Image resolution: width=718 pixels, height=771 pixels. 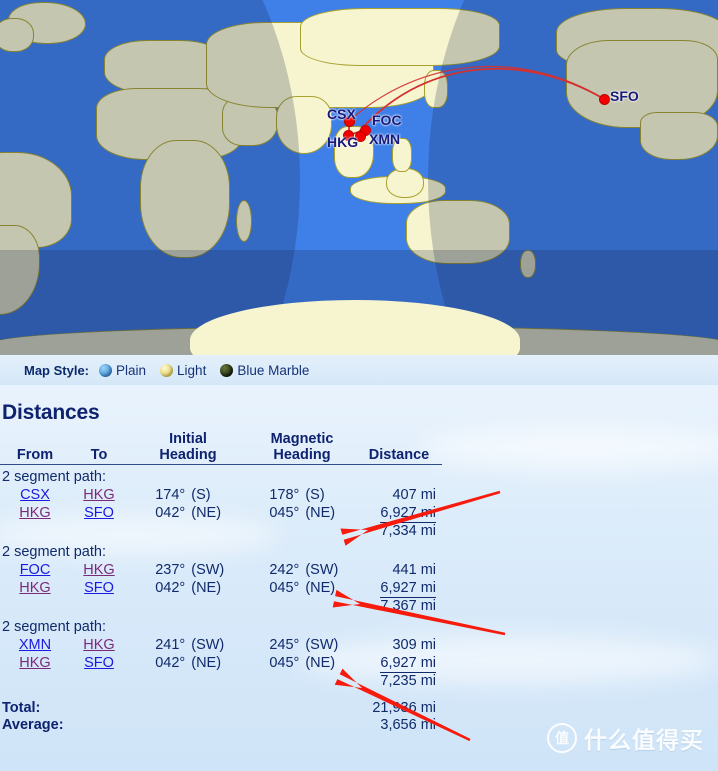 I want to click on column-header-from: From, so click(x=35, y=449).